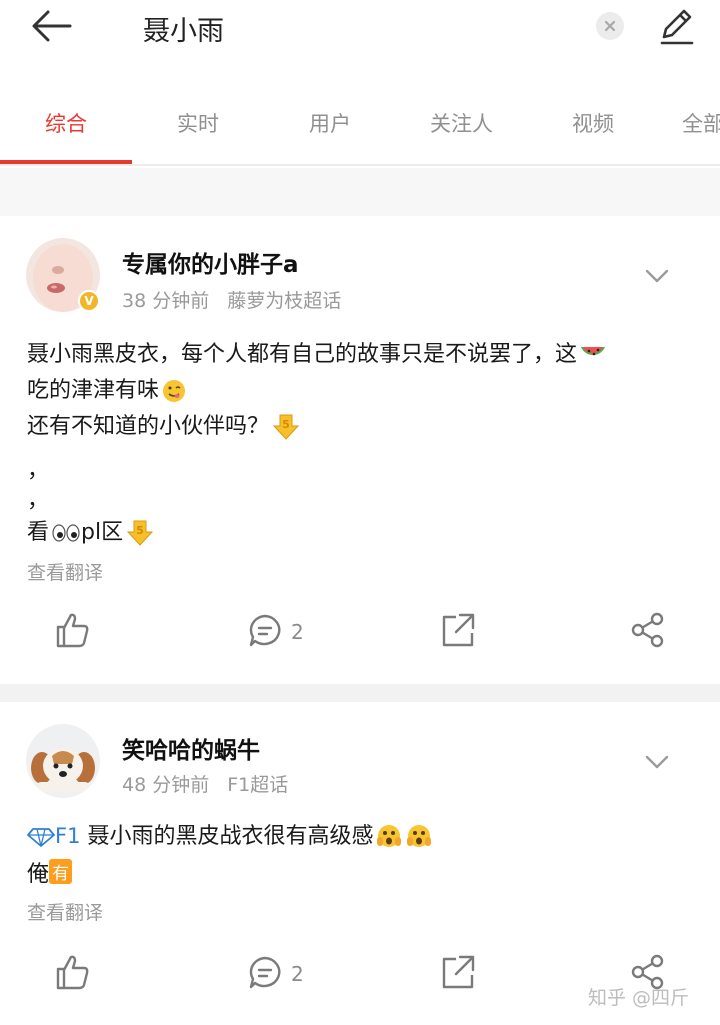  I want to click on post-text-line: 还有不知道的小伙伴吗？ 5, so click(164, 425).